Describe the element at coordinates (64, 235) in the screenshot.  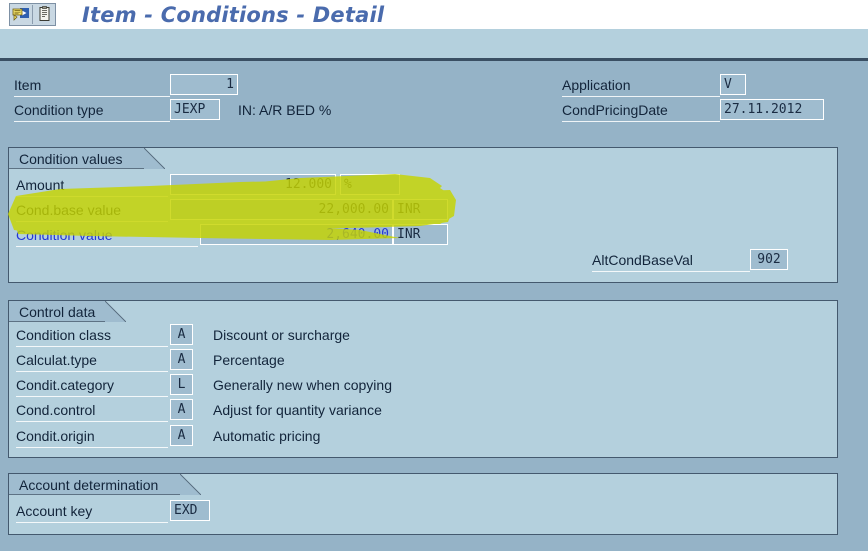
I see `condition-value-label: Condition value` at that location.